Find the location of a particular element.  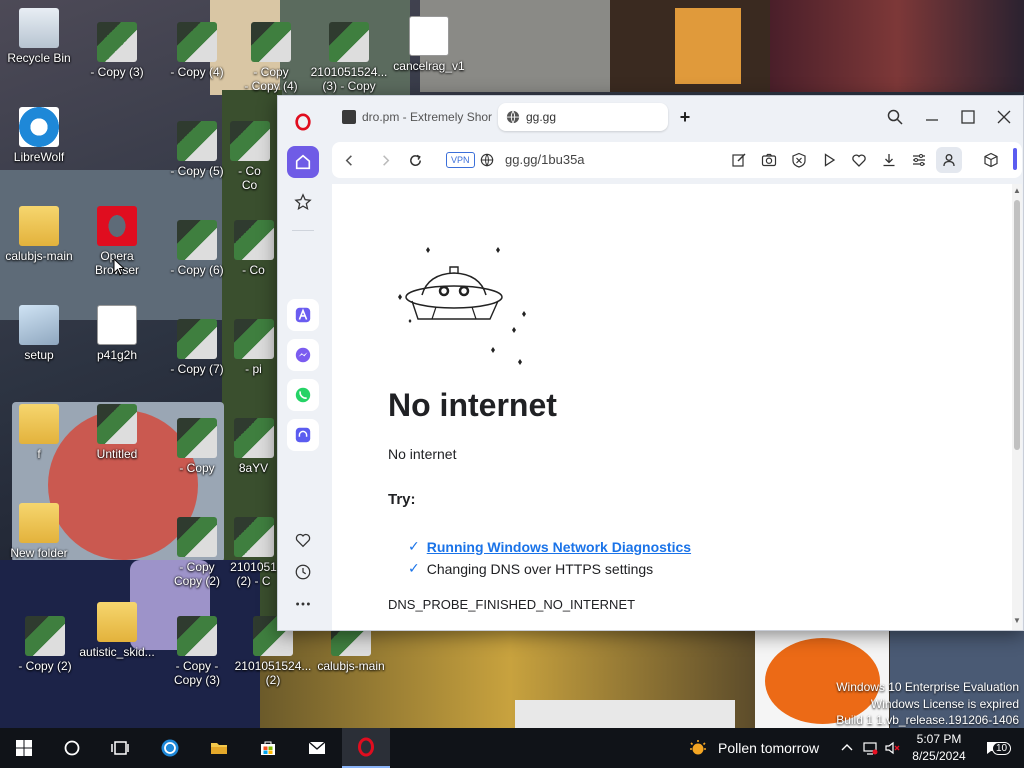

desktop-icon-label: calubjs-main is located at coordinates (39, 256).